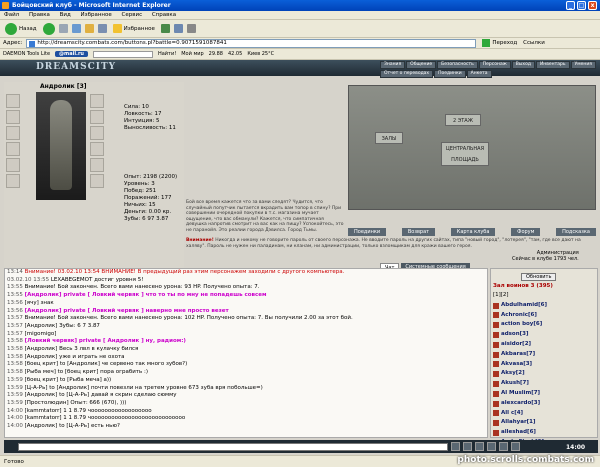 The height and width of the screenshot is (467, 600). What do you see at coordinates (543, 394) in the screenshot?
I see `player-entry: Al Muslim[7]` at bounding box center [543, 394].